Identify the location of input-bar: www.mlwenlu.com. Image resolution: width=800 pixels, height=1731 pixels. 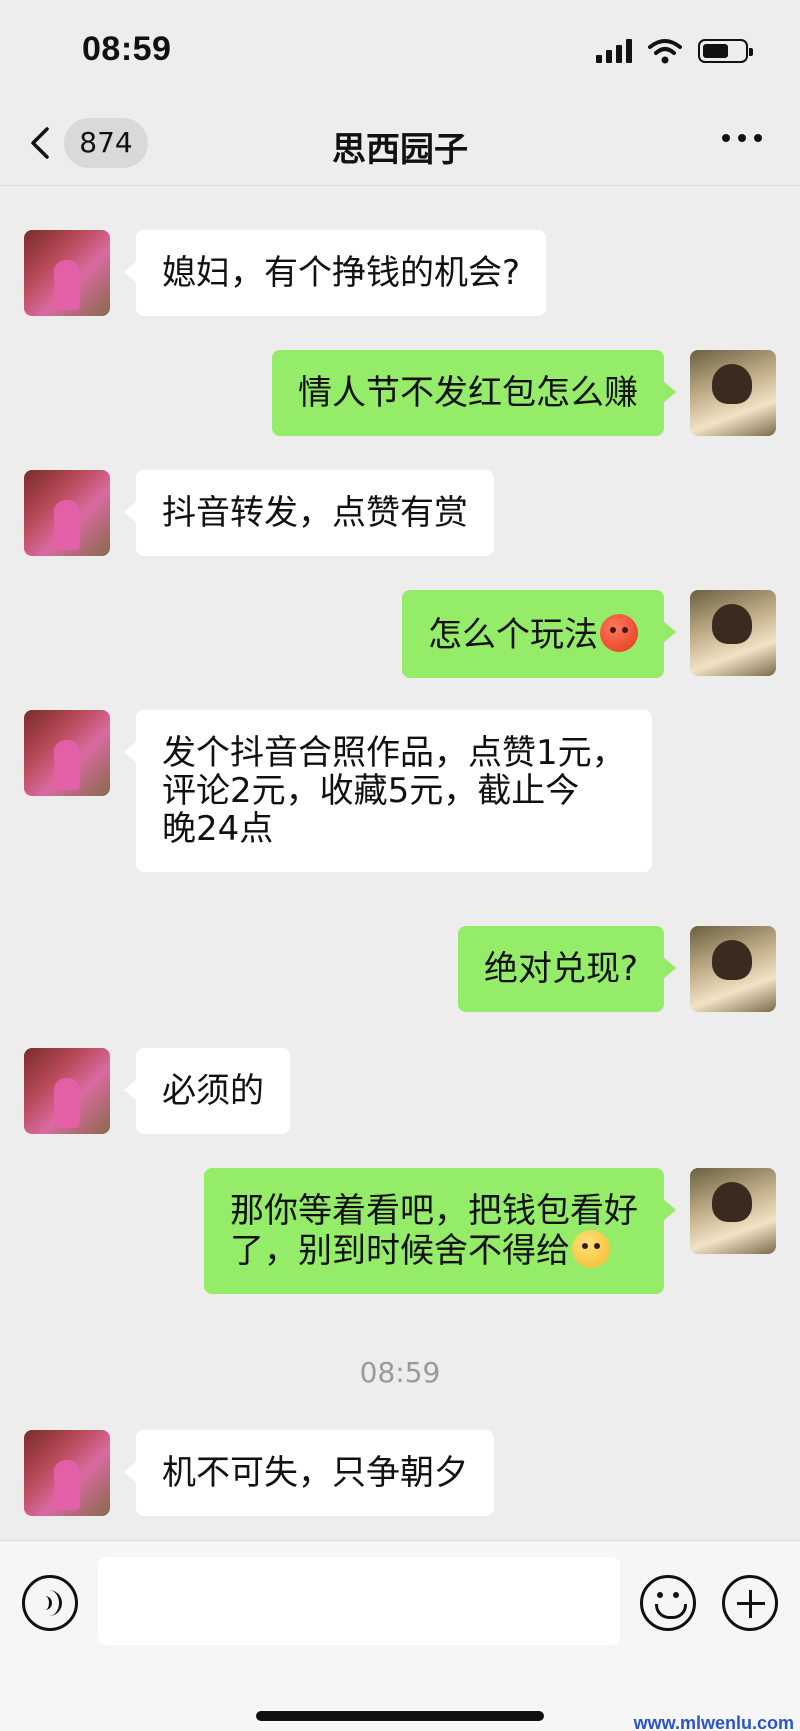
(400, 1635).